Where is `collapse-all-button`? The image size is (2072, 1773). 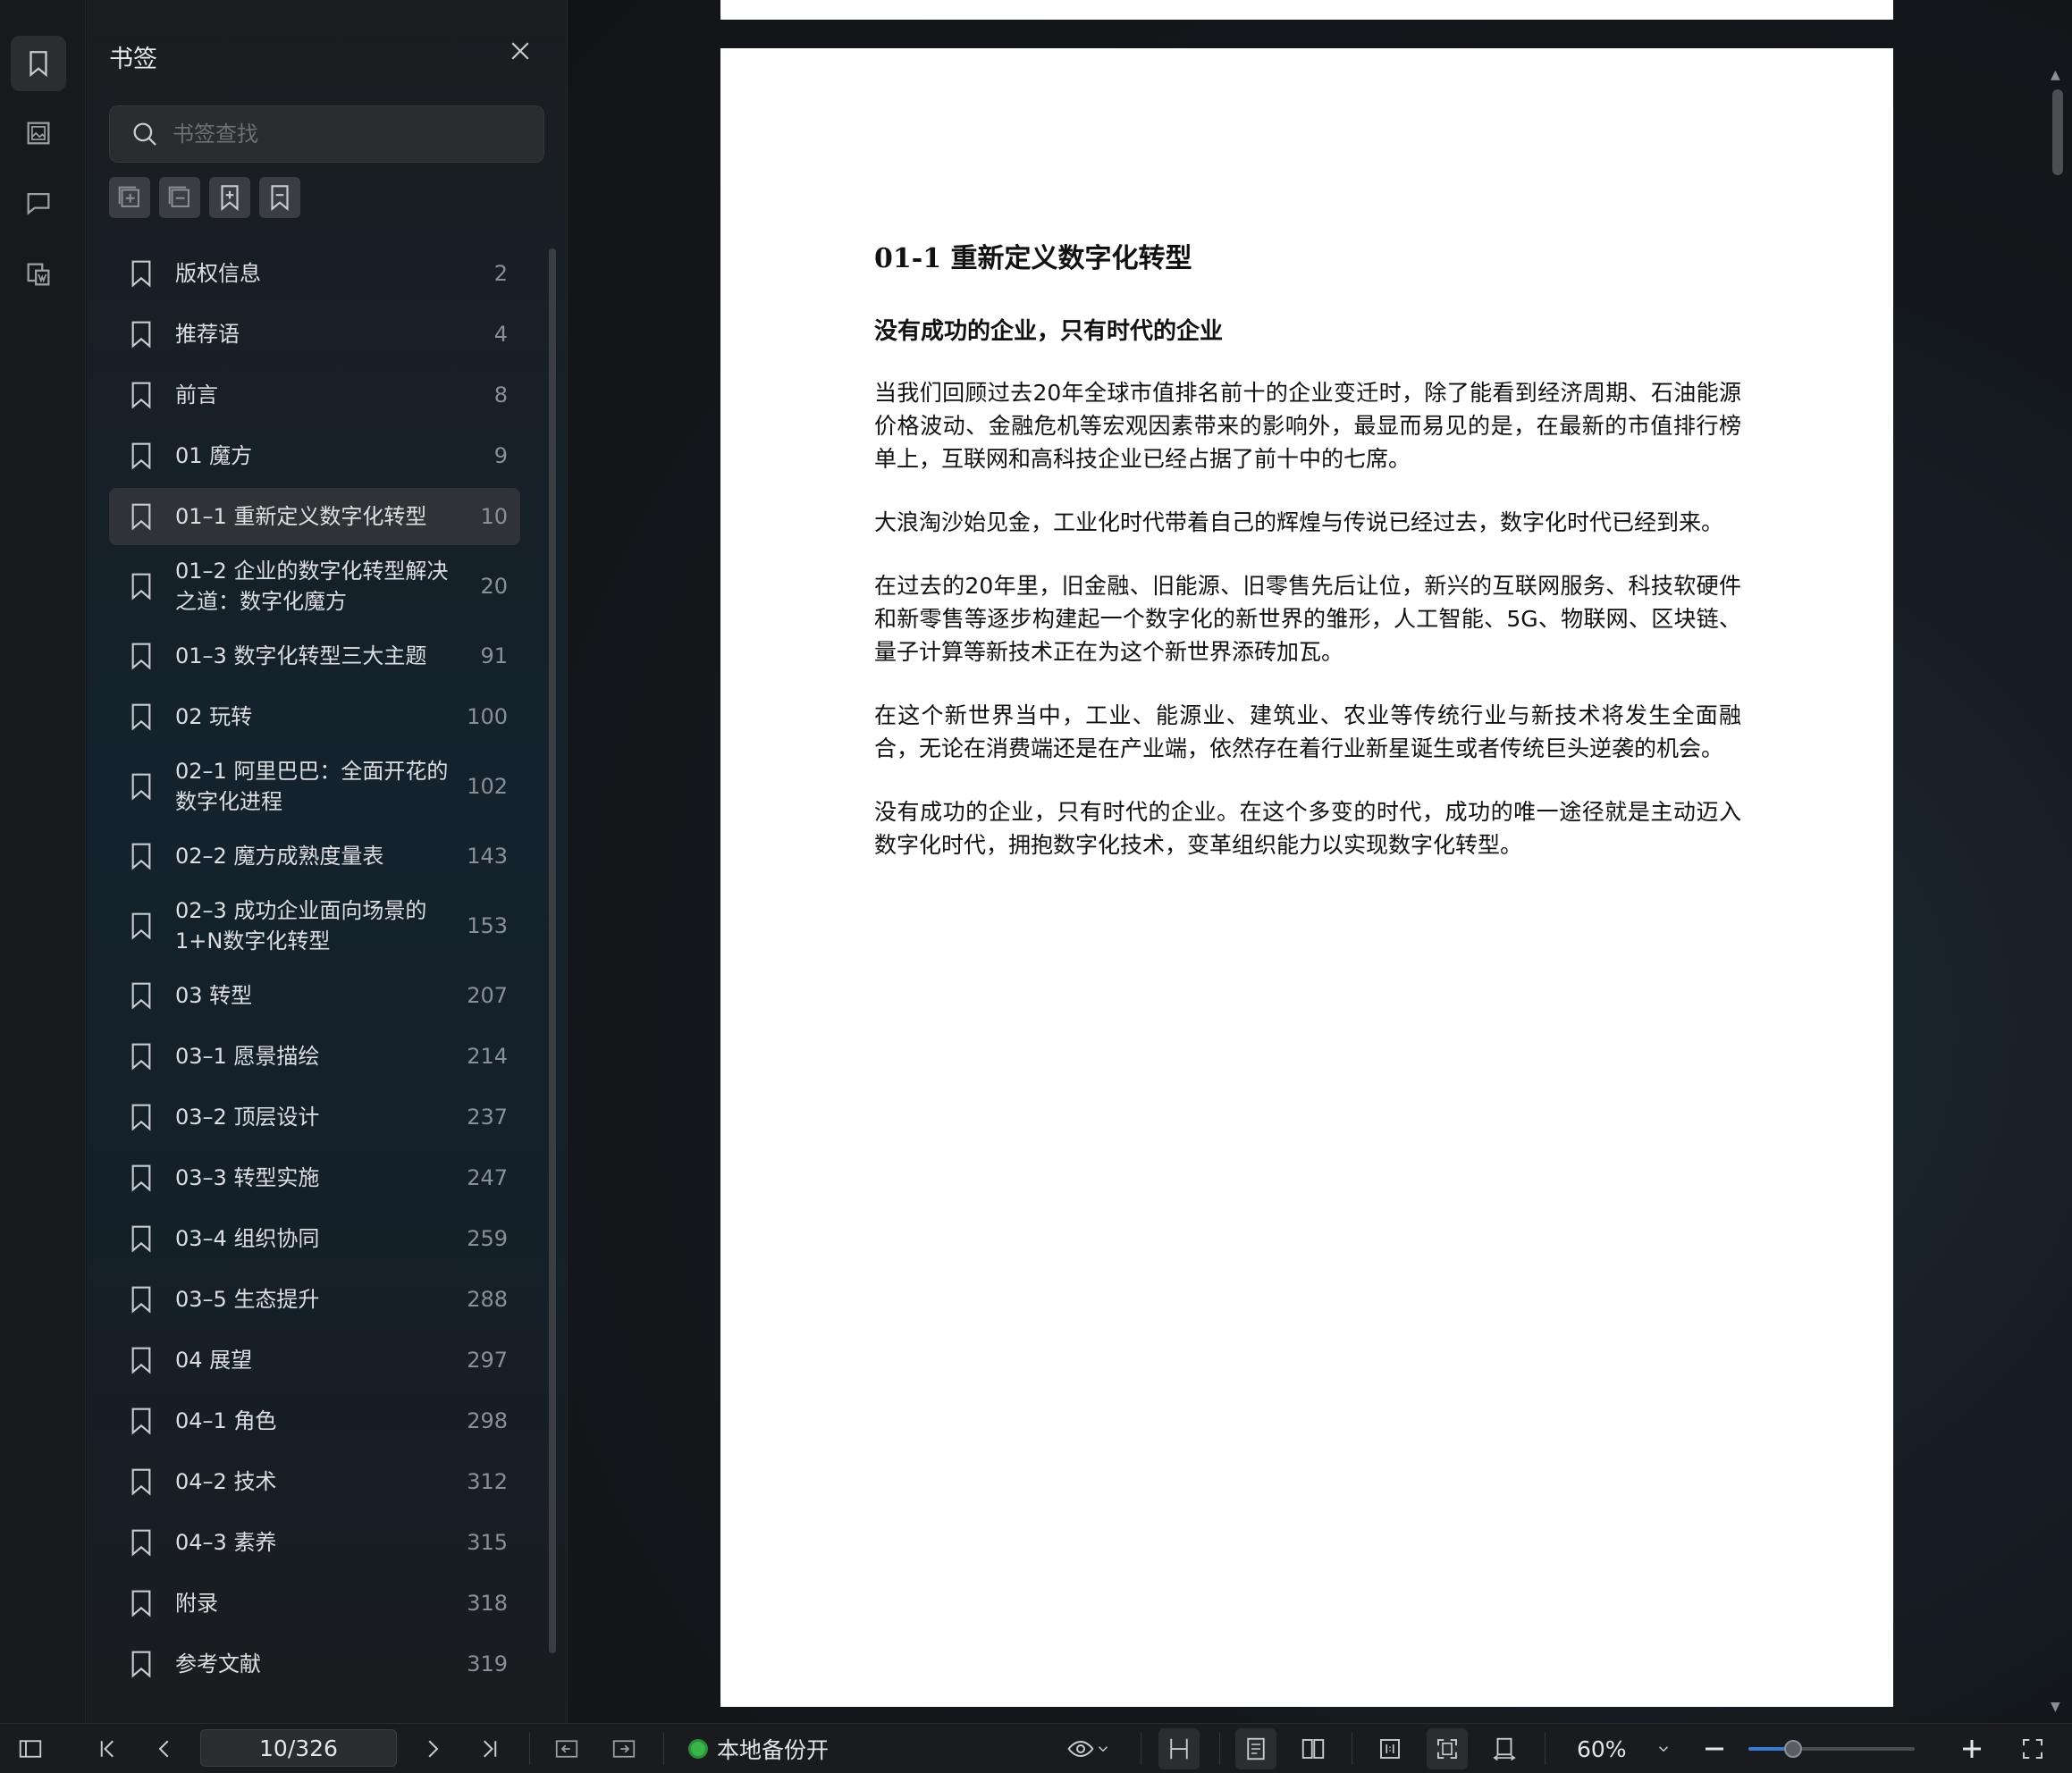 collapse-all-button is located at coordinates (180, 197).